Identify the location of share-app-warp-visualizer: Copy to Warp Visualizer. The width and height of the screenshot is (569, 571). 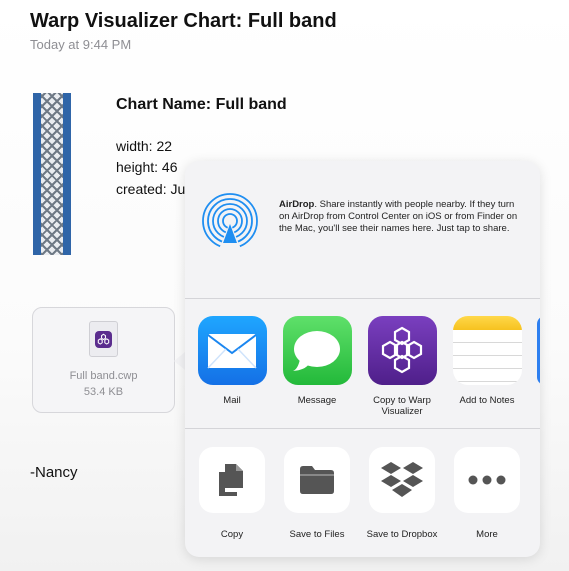
(402, 366).